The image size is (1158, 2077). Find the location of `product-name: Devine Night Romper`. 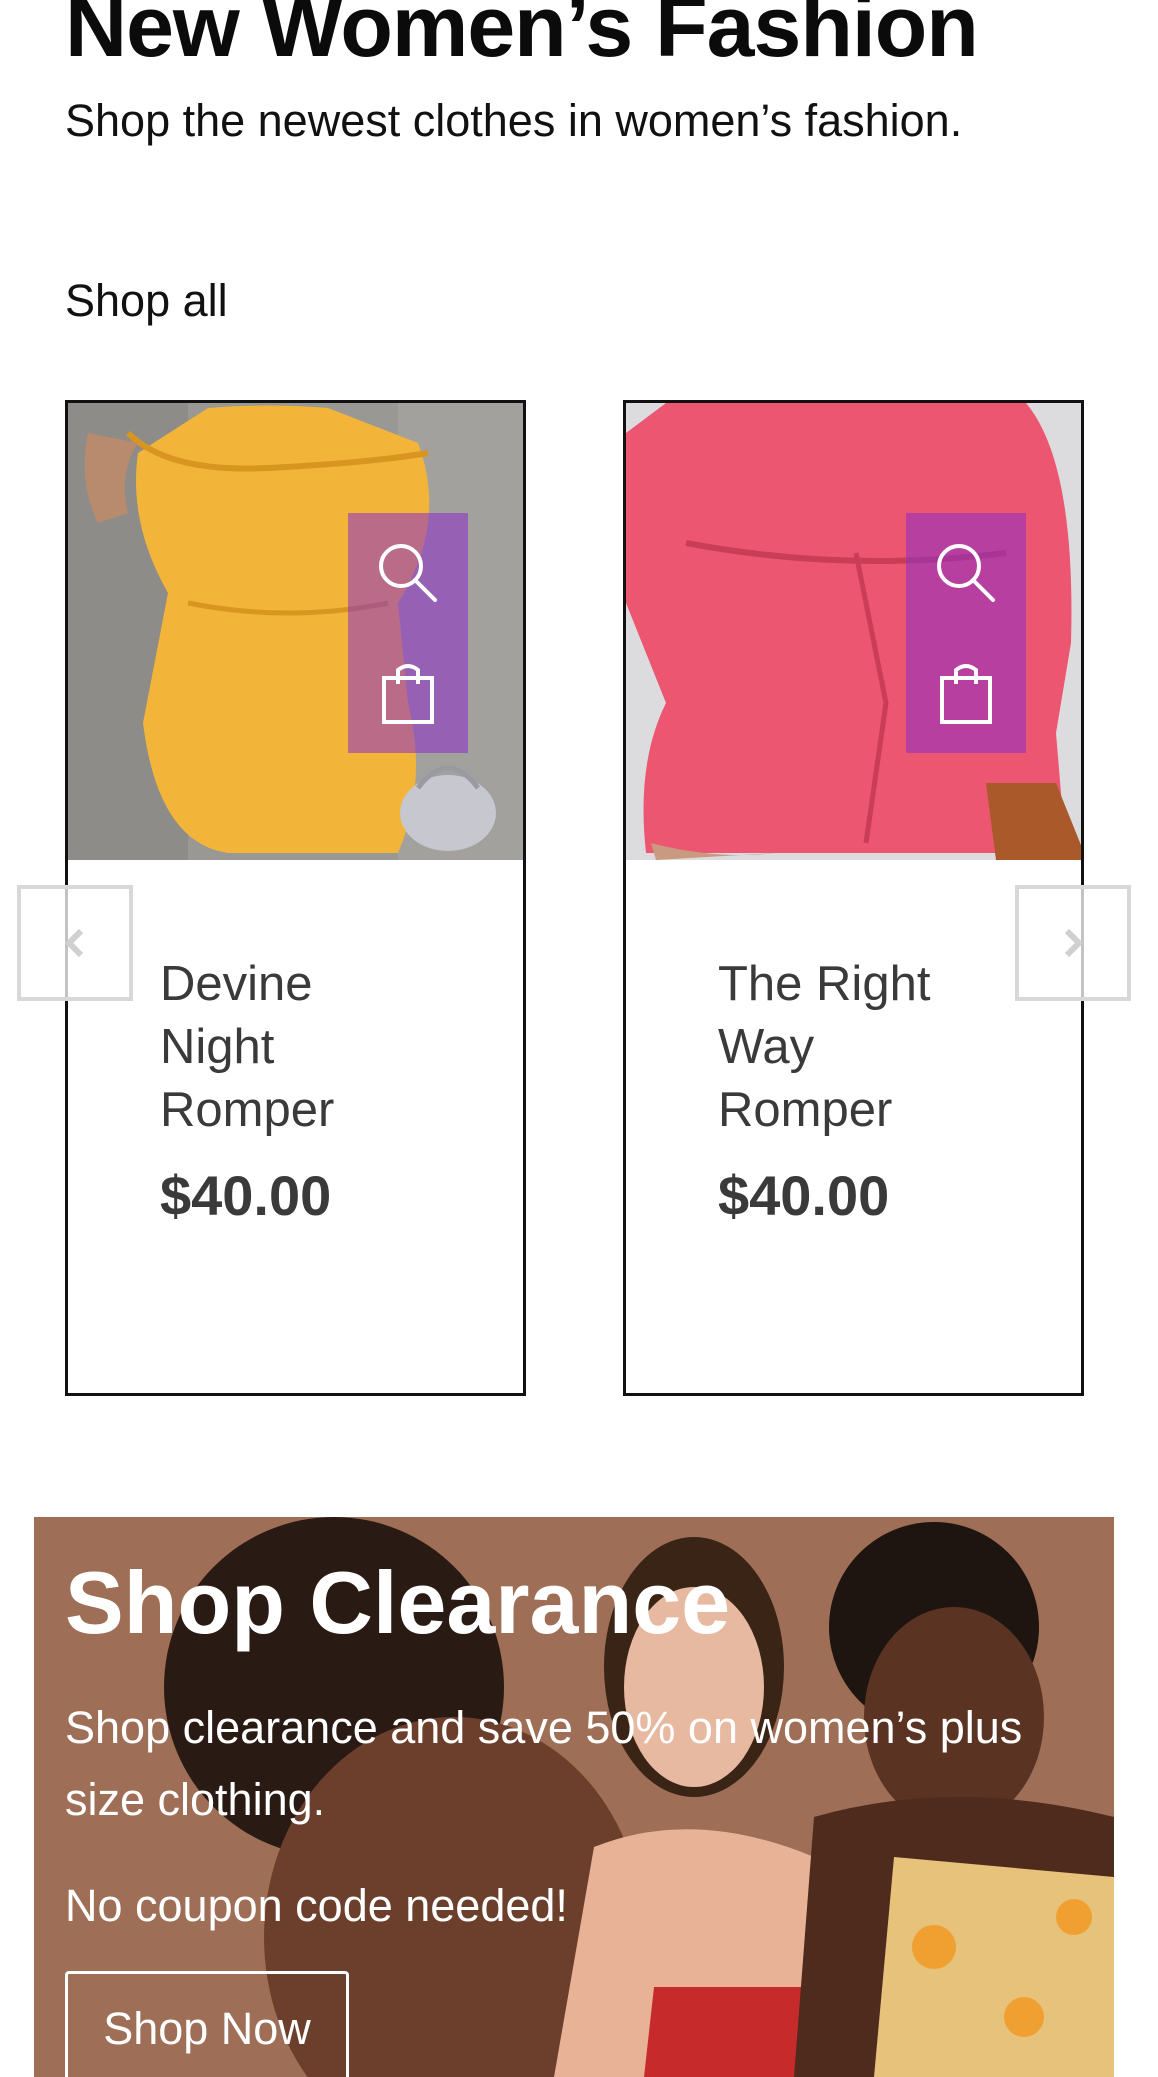

product-name: Devine Night Romper is located at coordinates (280, 1047).